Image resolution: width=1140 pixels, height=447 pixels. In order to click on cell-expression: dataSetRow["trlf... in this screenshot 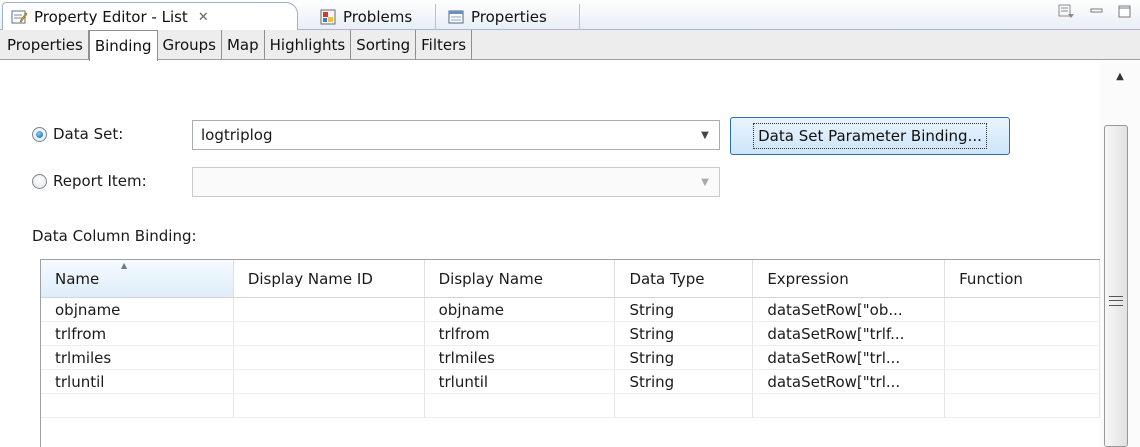, I will do `click(849, 334)`.